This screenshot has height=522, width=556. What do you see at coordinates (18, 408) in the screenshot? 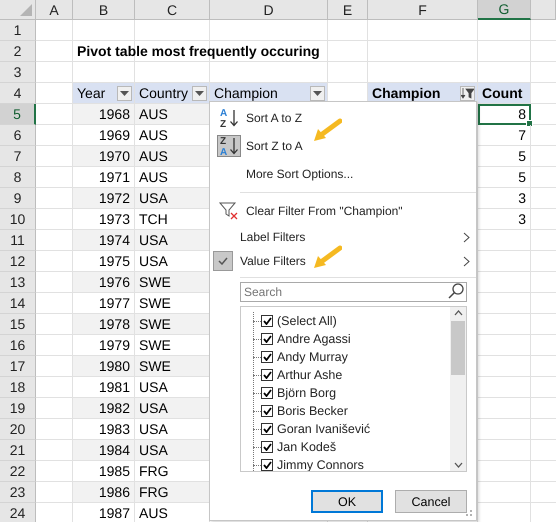
I see `row-heading: 19` at bounding box center [18, 408].